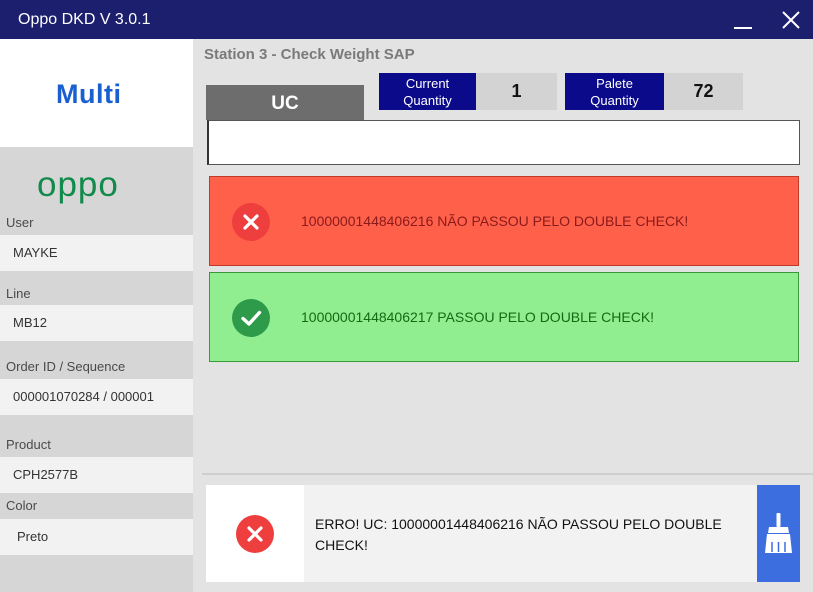 This screenshot has height=592, width=813. Describe the element at coordinates (18, 293) in the screenshot. I see `line-label: Line` at that location.